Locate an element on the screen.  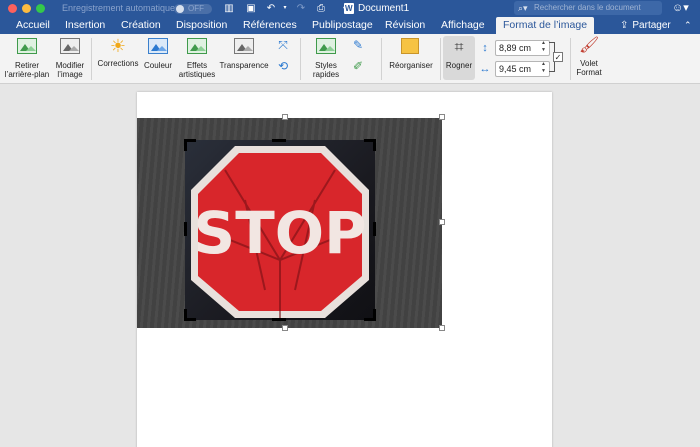
compress-pictures-icon: ⤧ is located at coordinates (283, 45).